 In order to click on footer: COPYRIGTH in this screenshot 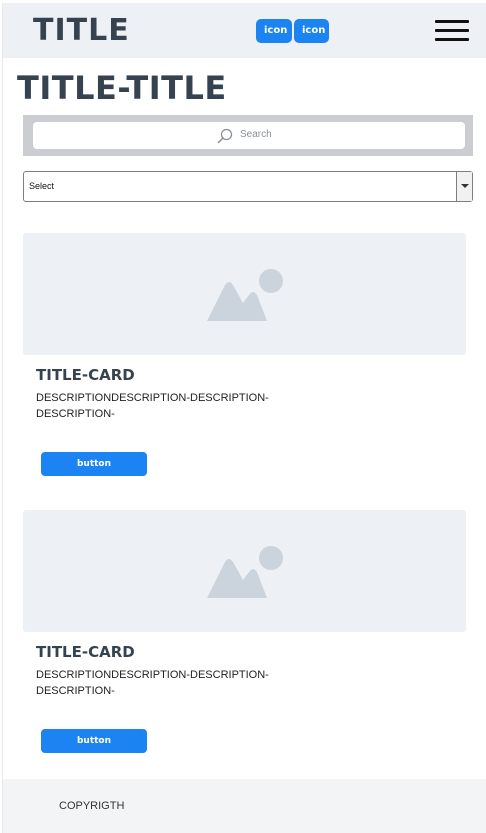, I will do `click(244, 806)`.